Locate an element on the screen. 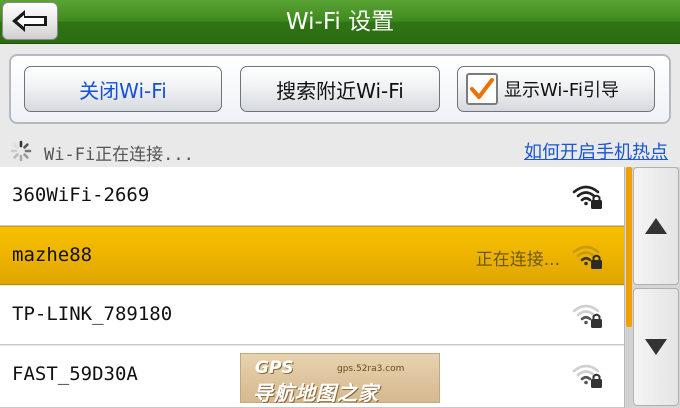 Image resolution: width=680 pixels, height=408 pixels. triangle-up-icon is located at coordinates (656, 226).